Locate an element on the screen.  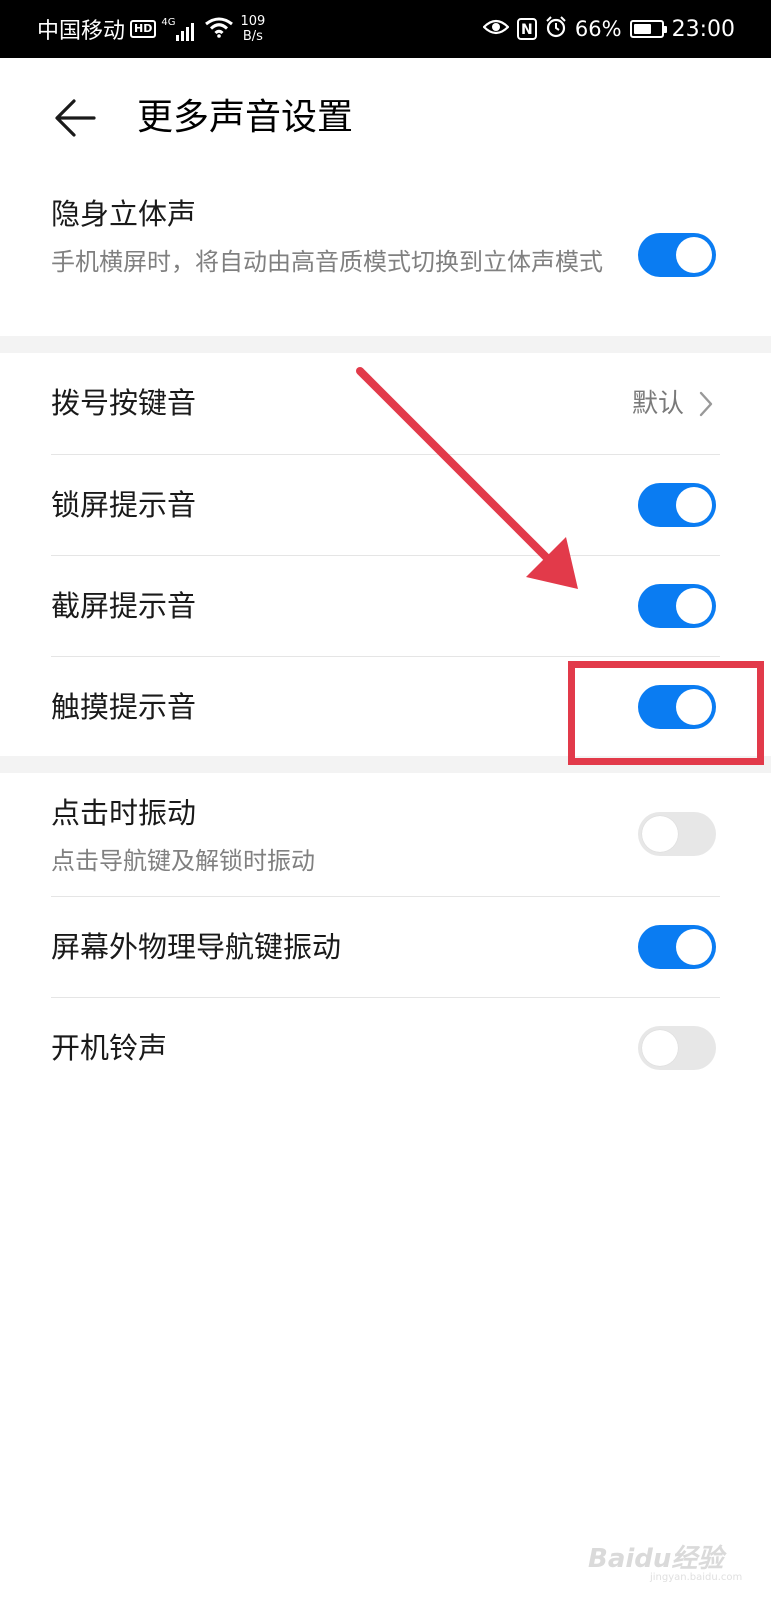
status-clock: 23:00 is located at coordinates (703, 29).